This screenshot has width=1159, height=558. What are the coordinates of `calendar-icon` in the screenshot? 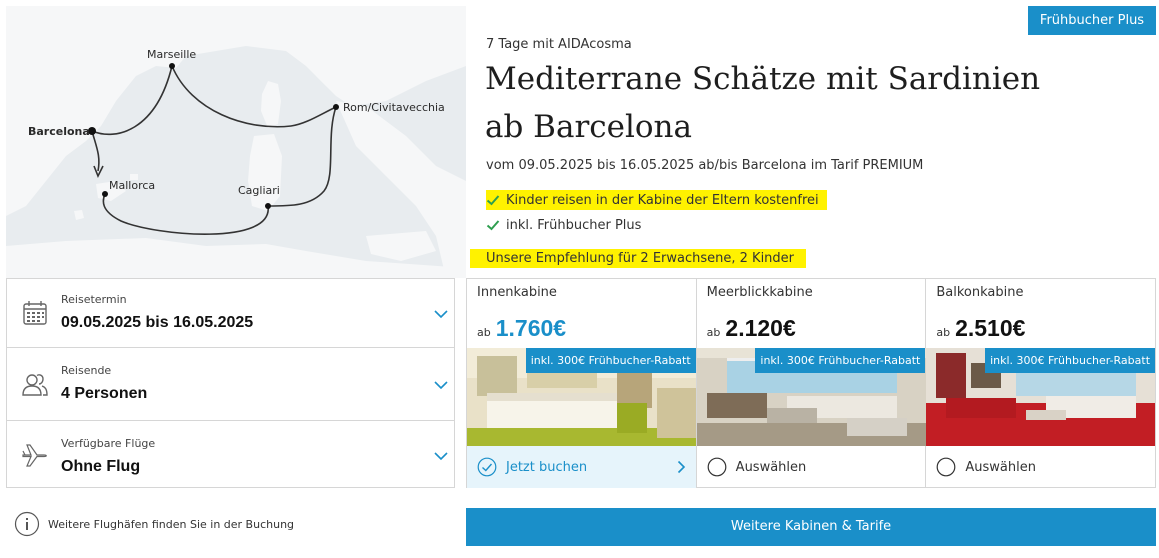 It's located at (35, 313).